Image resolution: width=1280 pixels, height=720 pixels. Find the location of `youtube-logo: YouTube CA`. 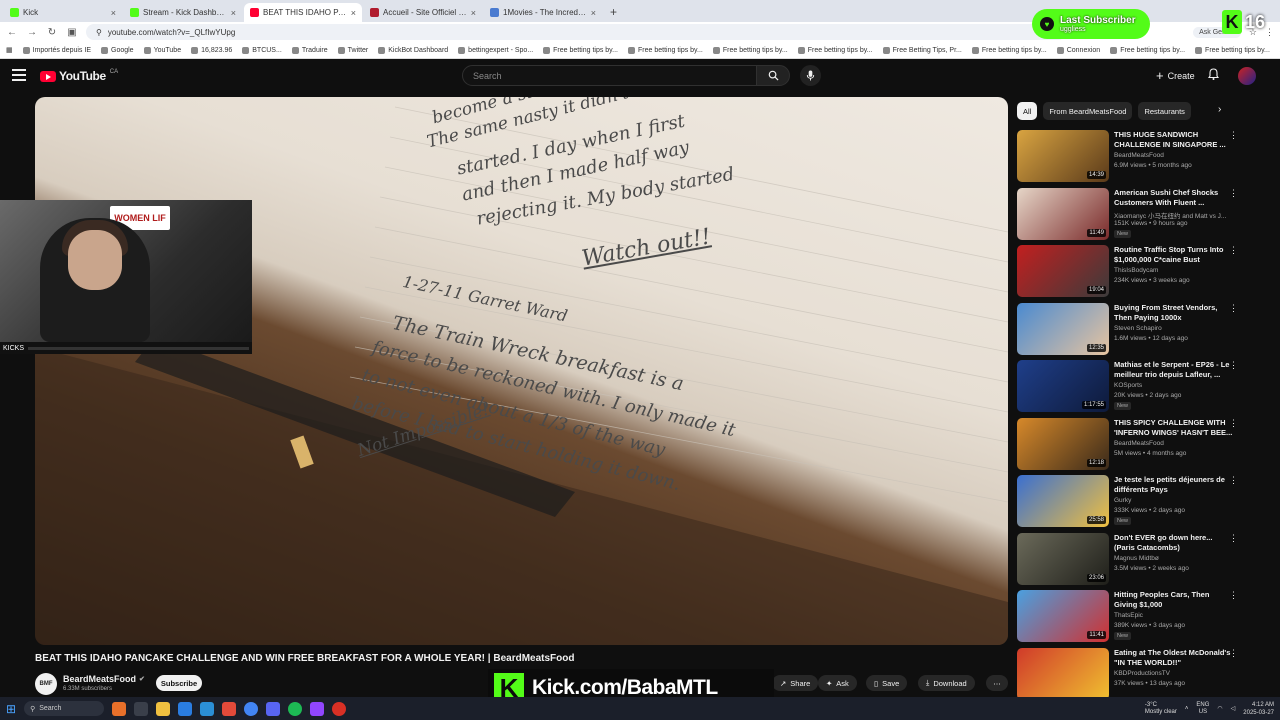

youtube-logo: YouTube CA is located at coordinates (79, 76).